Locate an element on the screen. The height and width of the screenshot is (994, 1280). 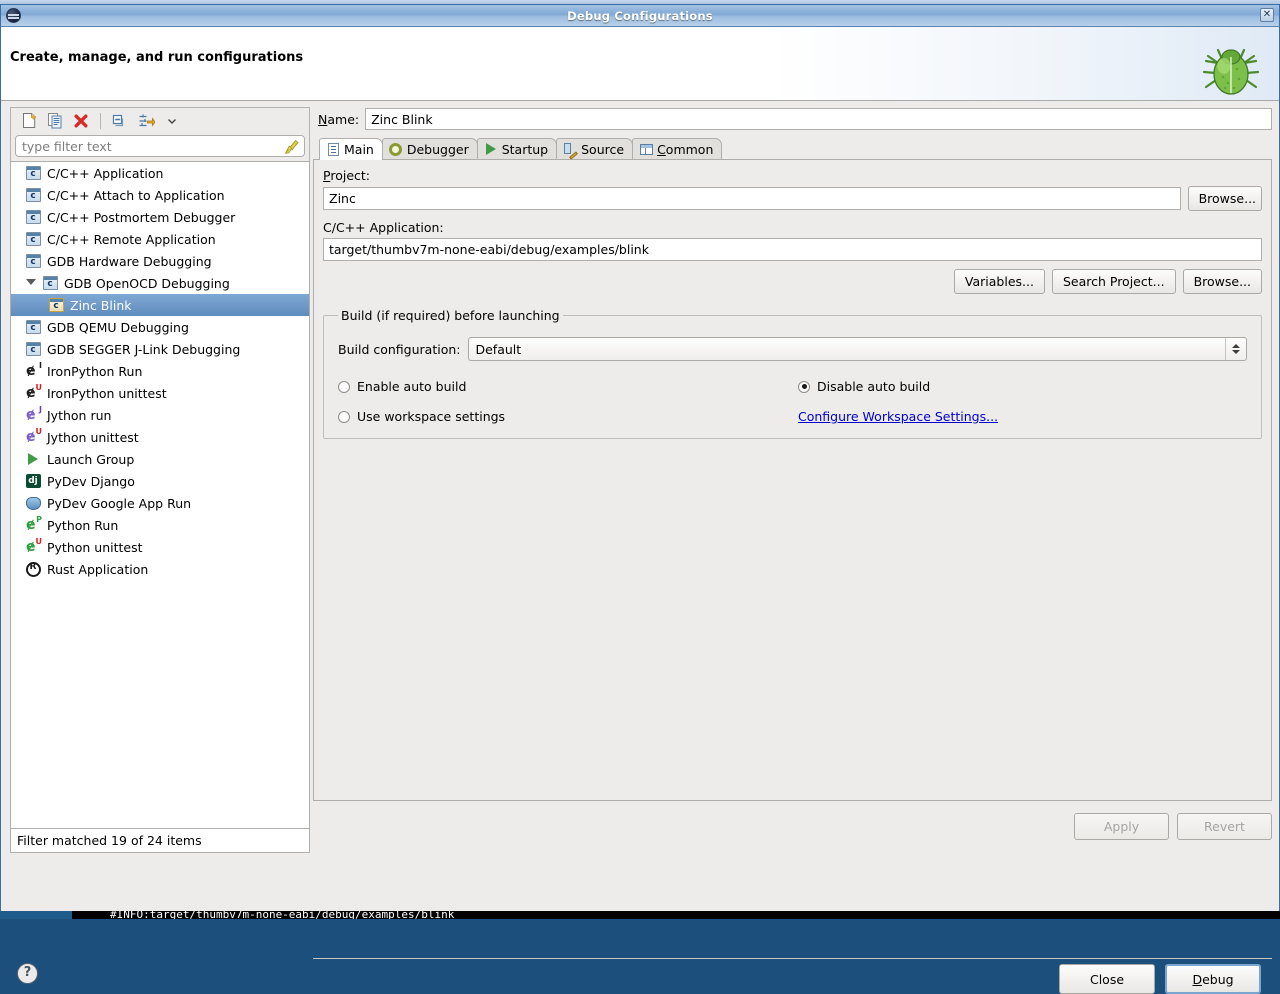
tree-toolbar is located at coordinates (160, 120).